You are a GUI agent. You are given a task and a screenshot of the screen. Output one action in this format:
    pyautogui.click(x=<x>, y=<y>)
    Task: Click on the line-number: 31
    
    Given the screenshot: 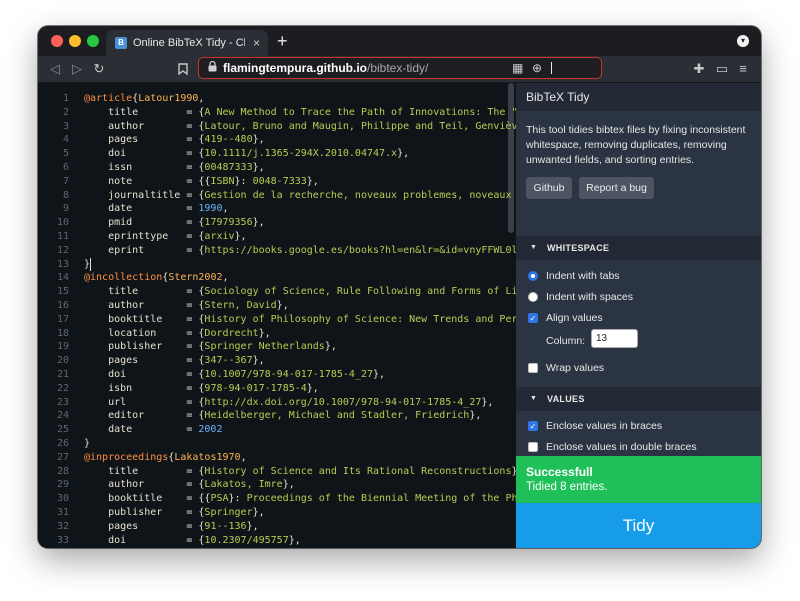 What is the action you would take?
    pyautogui.click(x=62, y=512)
    